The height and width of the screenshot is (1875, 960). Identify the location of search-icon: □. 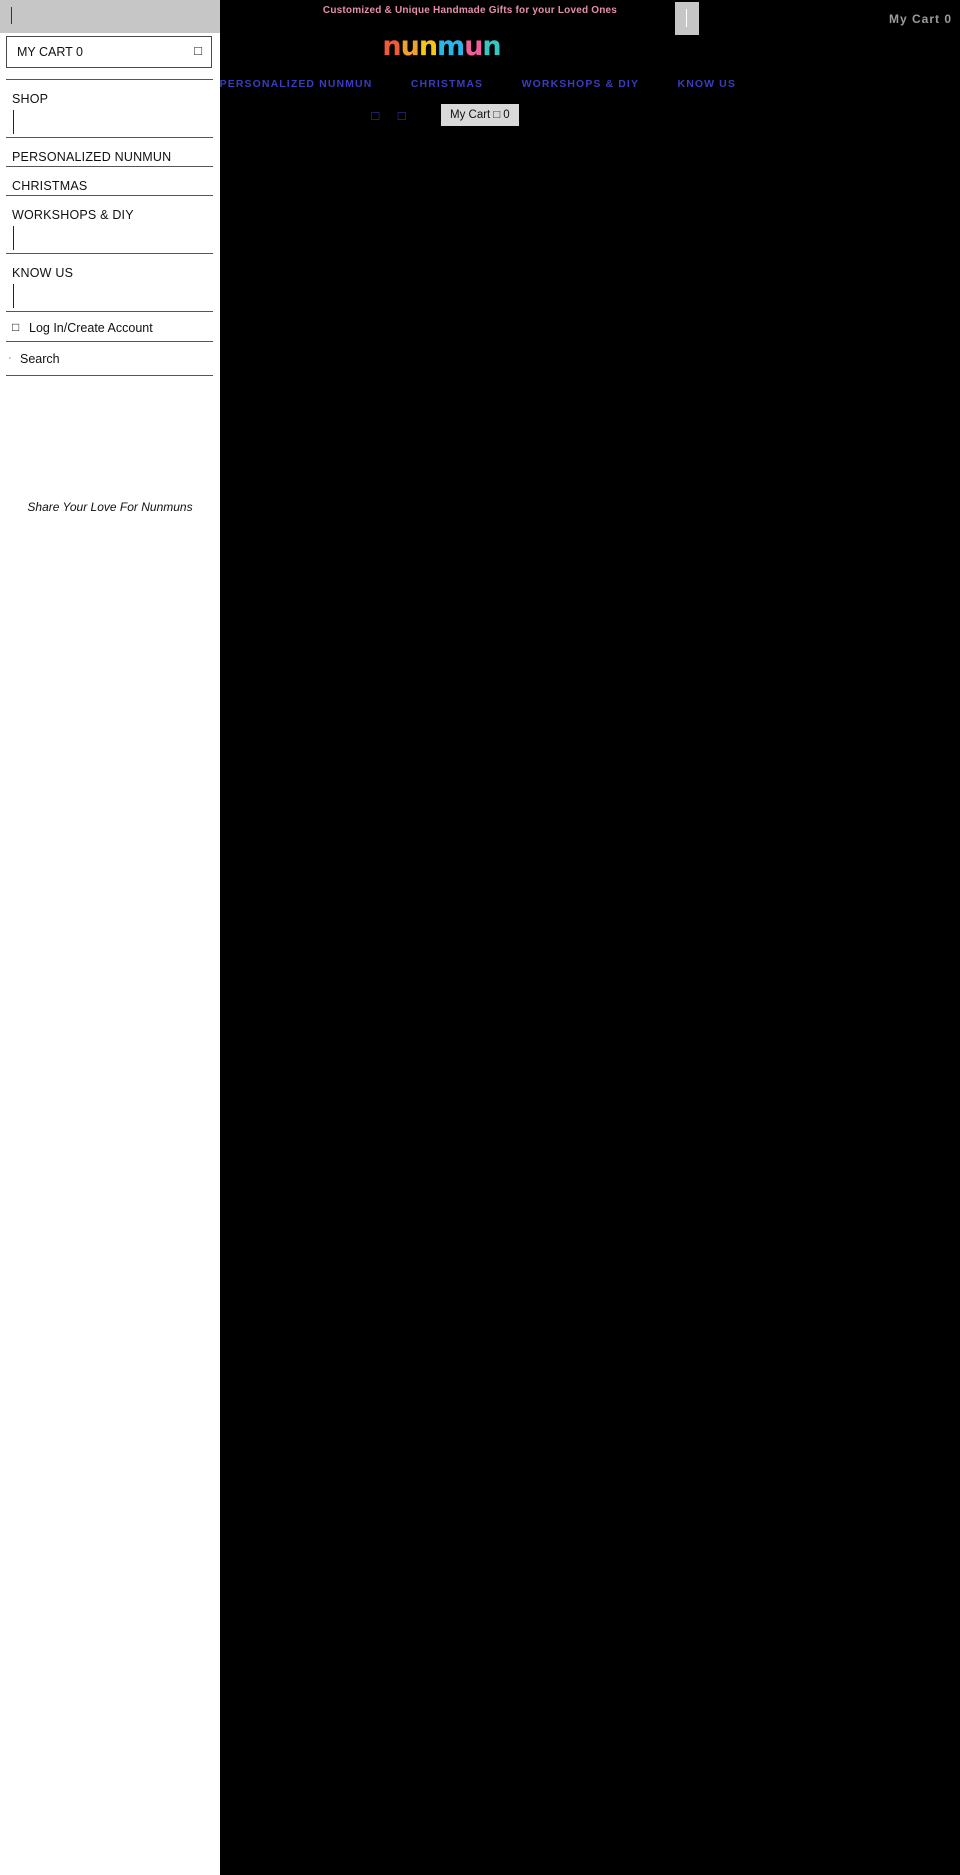
(402, 115).